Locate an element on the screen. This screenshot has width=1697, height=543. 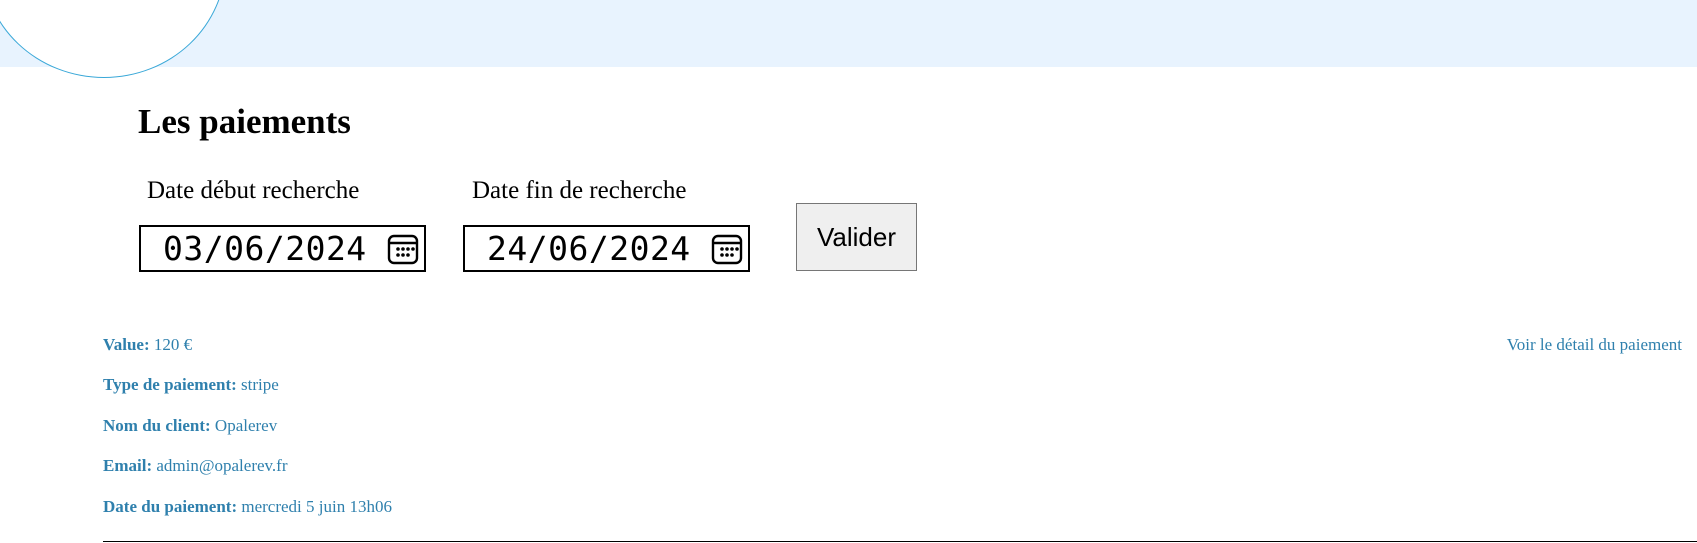
payment-email: admin@opalerev.fr is located at coordinates (222, 465).